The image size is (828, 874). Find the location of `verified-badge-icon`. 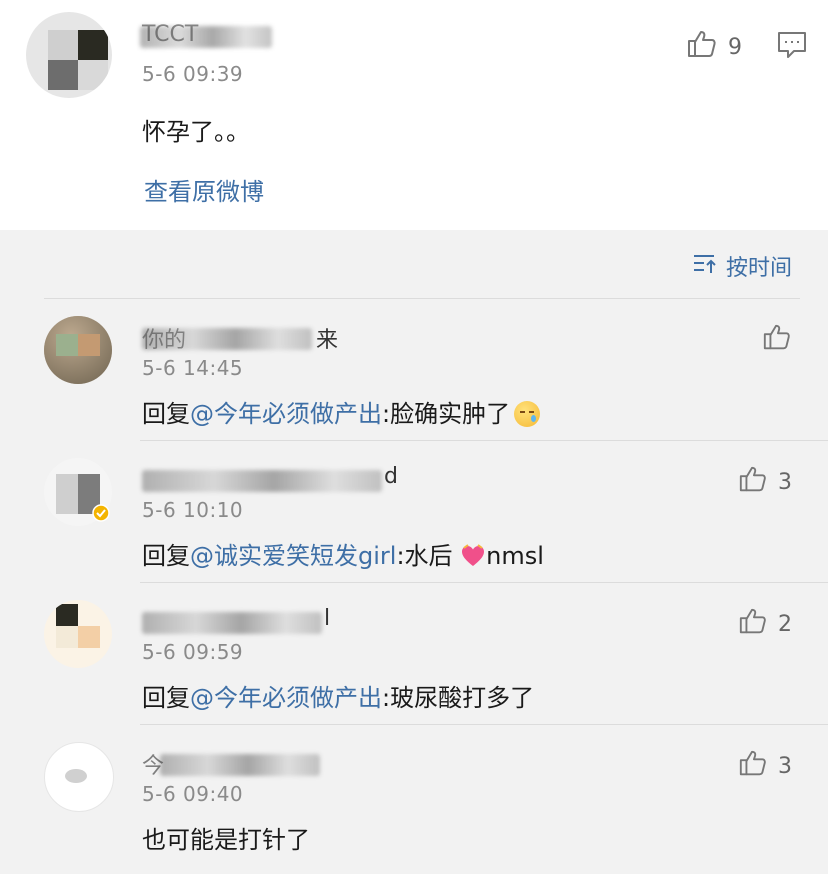

verified-badge-icon is located at coordinates (101, 515).